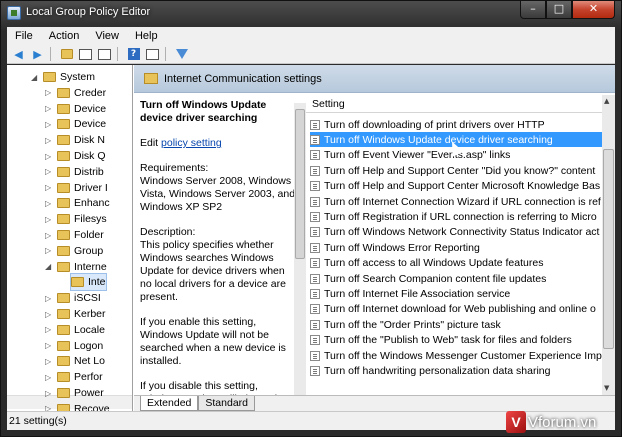 The width and height of the screenshot is (622, 437). I want to click on setting-row: Turn off Windows Error Reporting, so click(456, 247).